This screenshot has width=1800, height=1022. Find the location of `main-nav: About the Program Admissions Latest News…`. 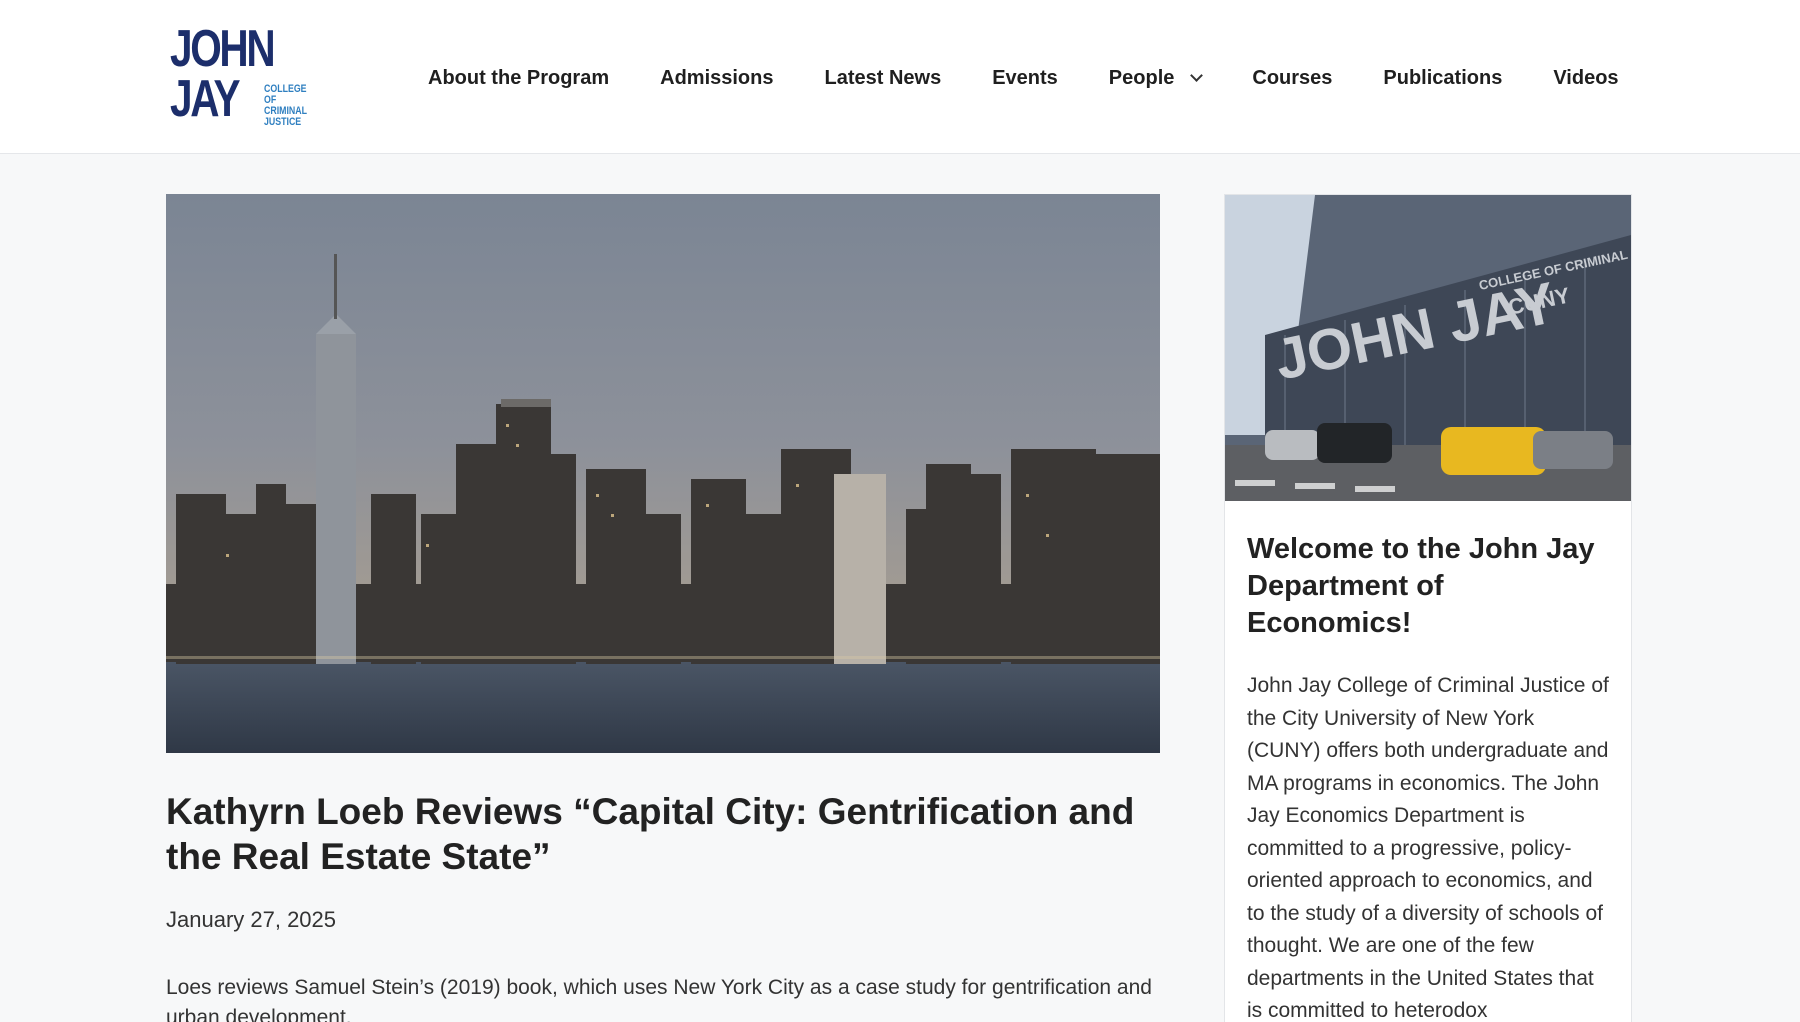

main-nav: About the Program Admissions Latest News… is located at coordinates (1023, 78).